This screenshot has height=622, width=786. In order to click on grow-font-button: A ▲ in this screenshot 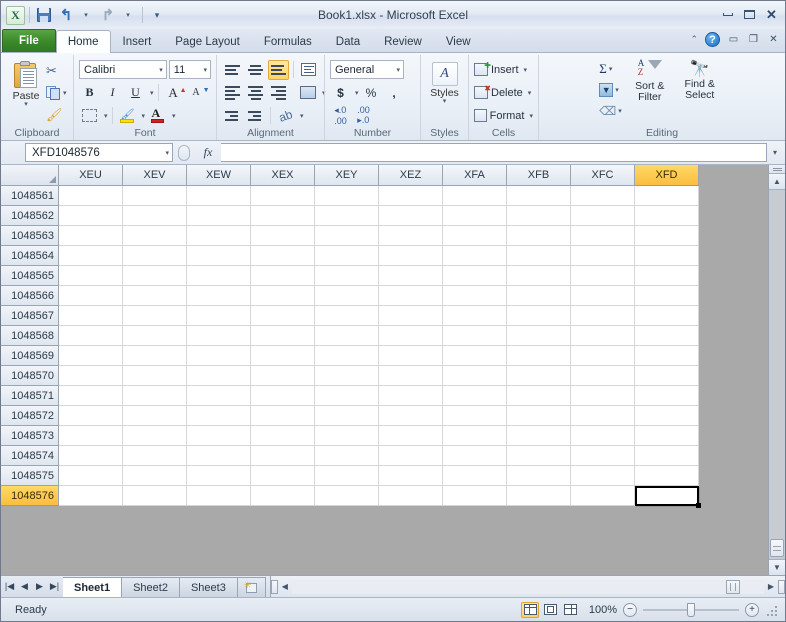, I will do `click(174, 93)`.